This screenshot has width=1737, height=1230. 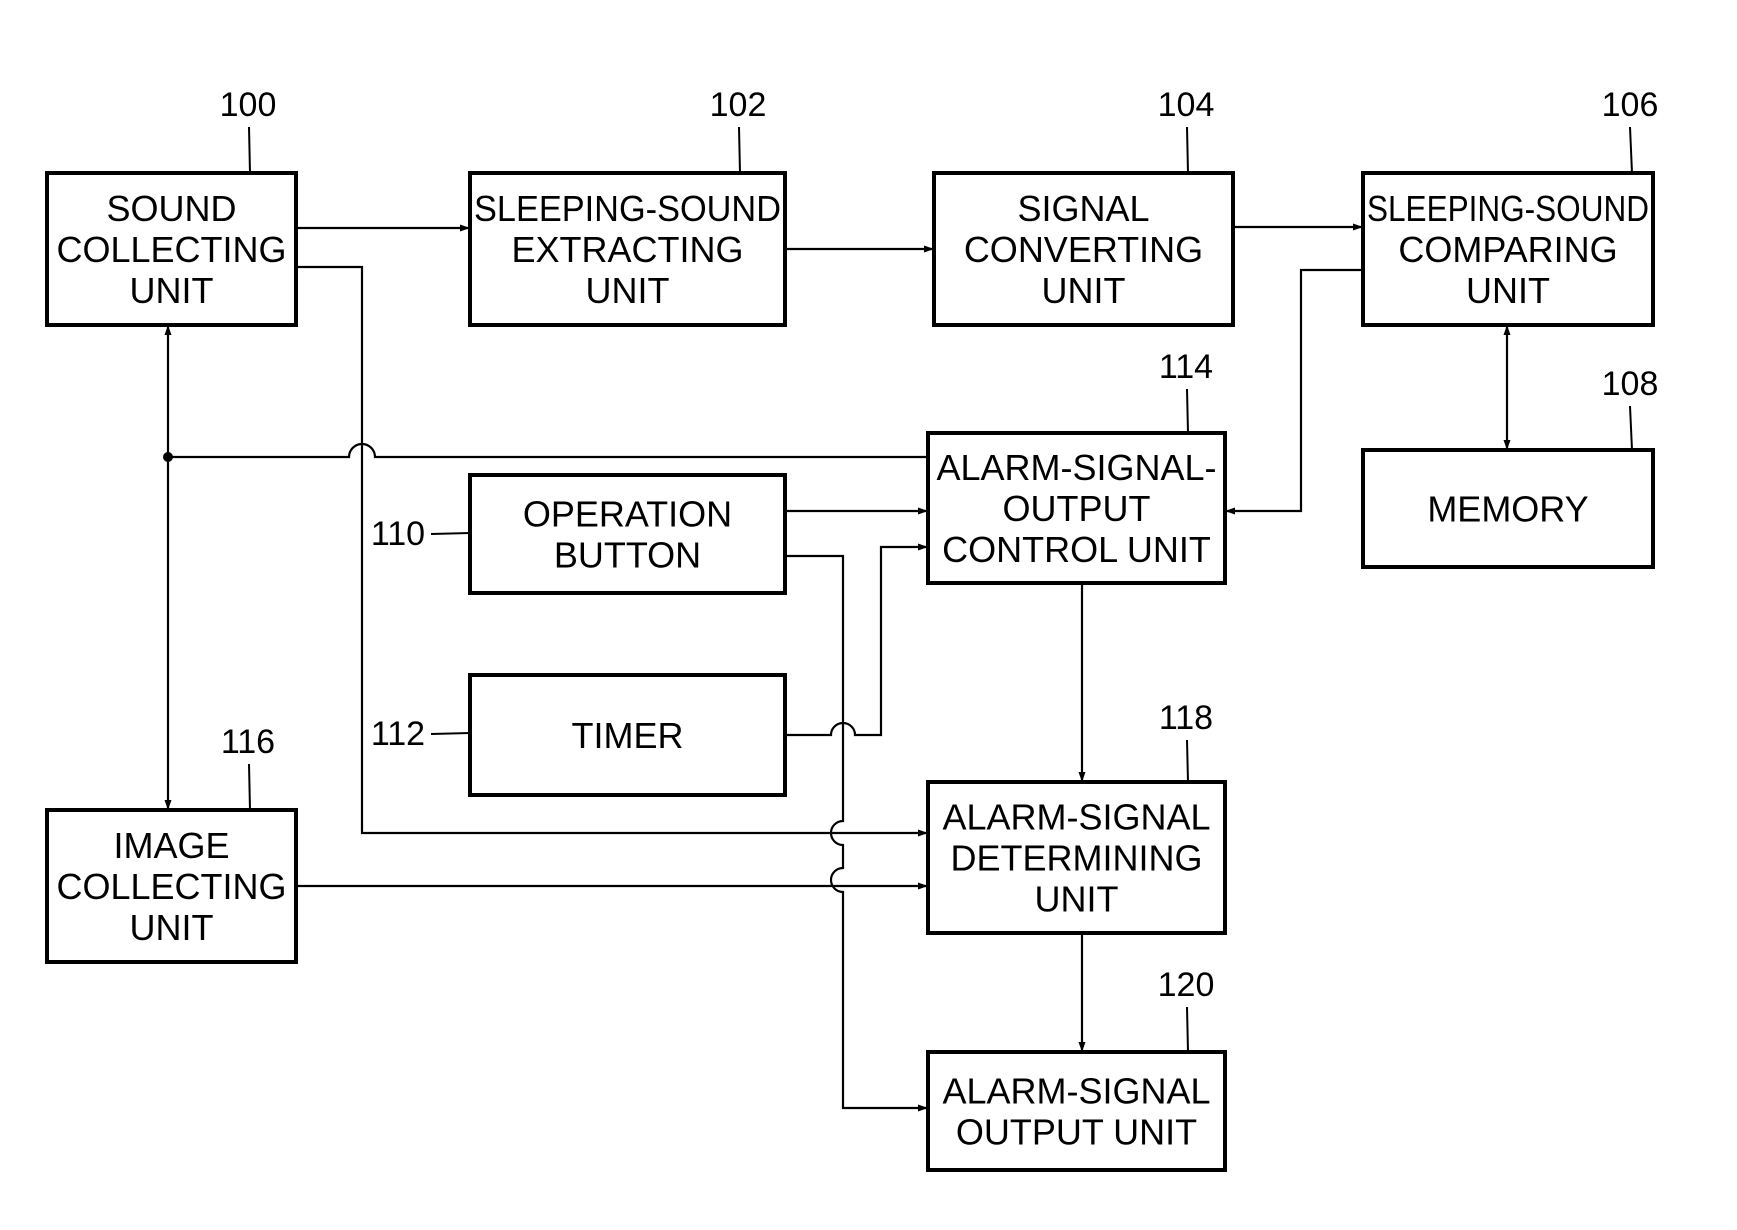 I want to click on block-114: ALARM-SIGNAL-OUTPUTCONTROL UNIT 114, so click(x=1076, y=466).